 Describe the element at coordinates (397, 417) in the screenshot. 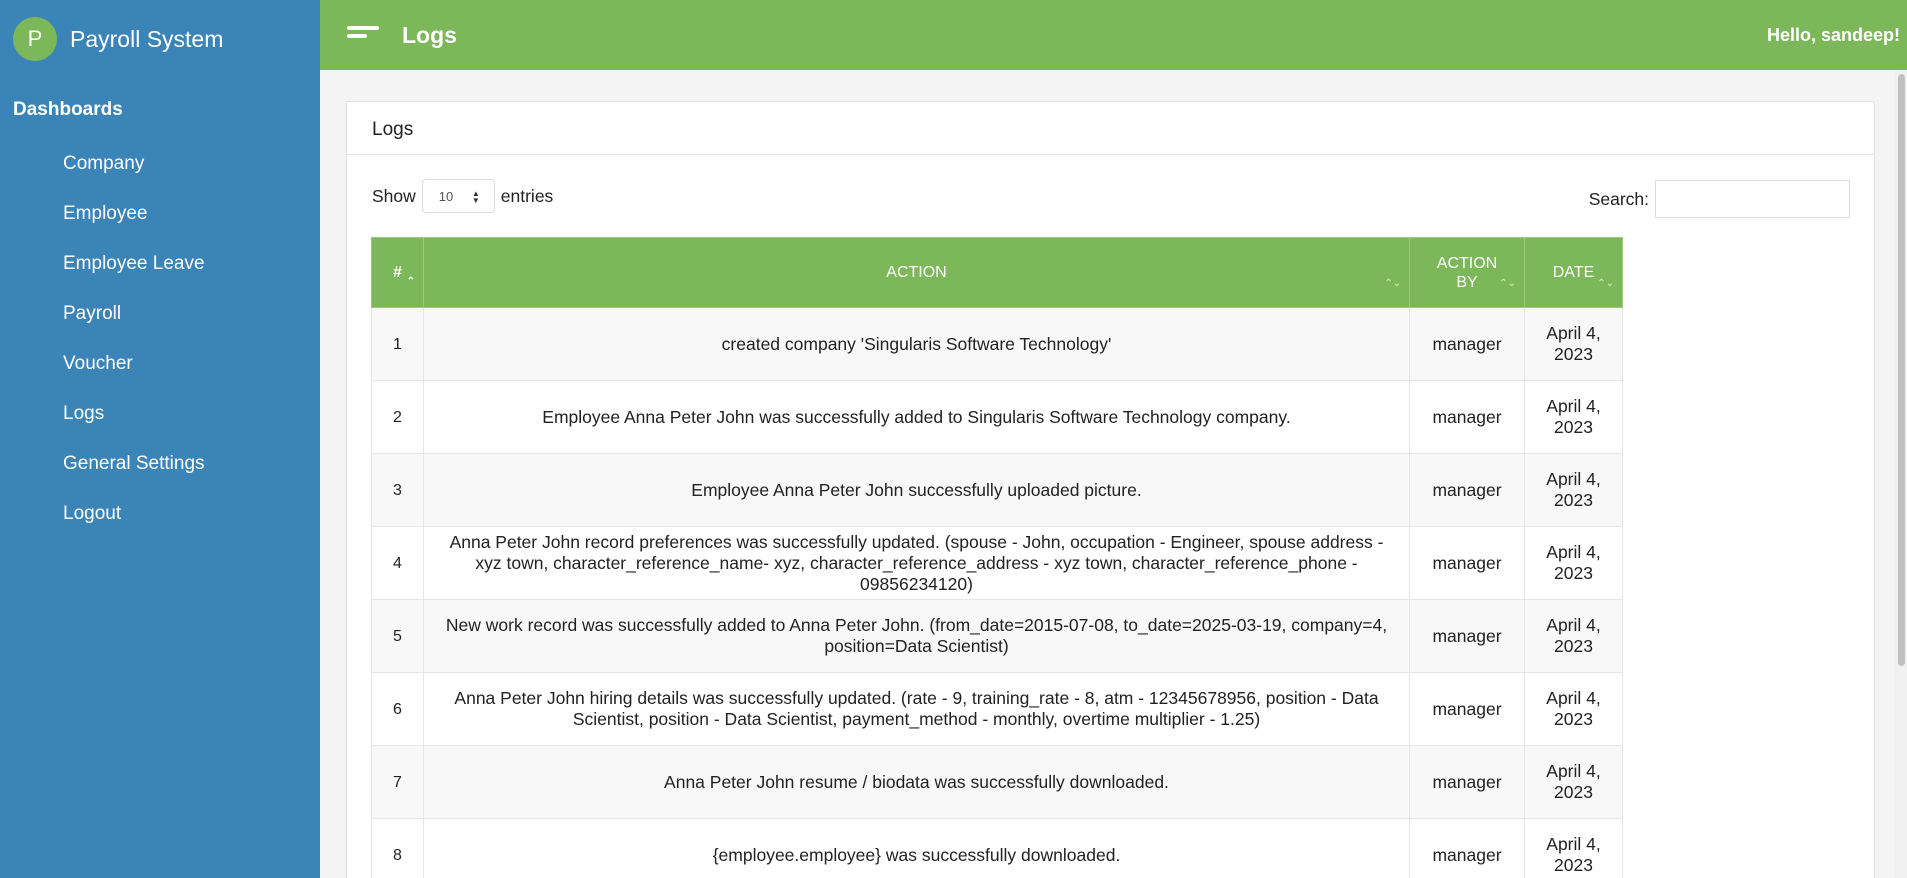

I see `cell-num: 2` at that location.